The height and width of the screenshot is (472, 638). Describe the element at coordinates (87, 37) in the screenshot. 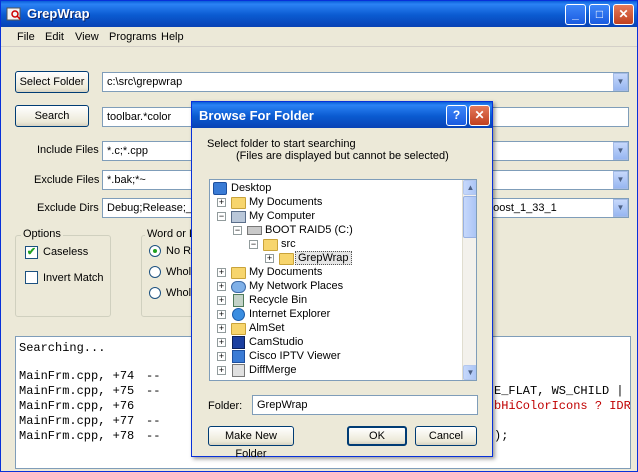

I see `menu-view: View` at that location.